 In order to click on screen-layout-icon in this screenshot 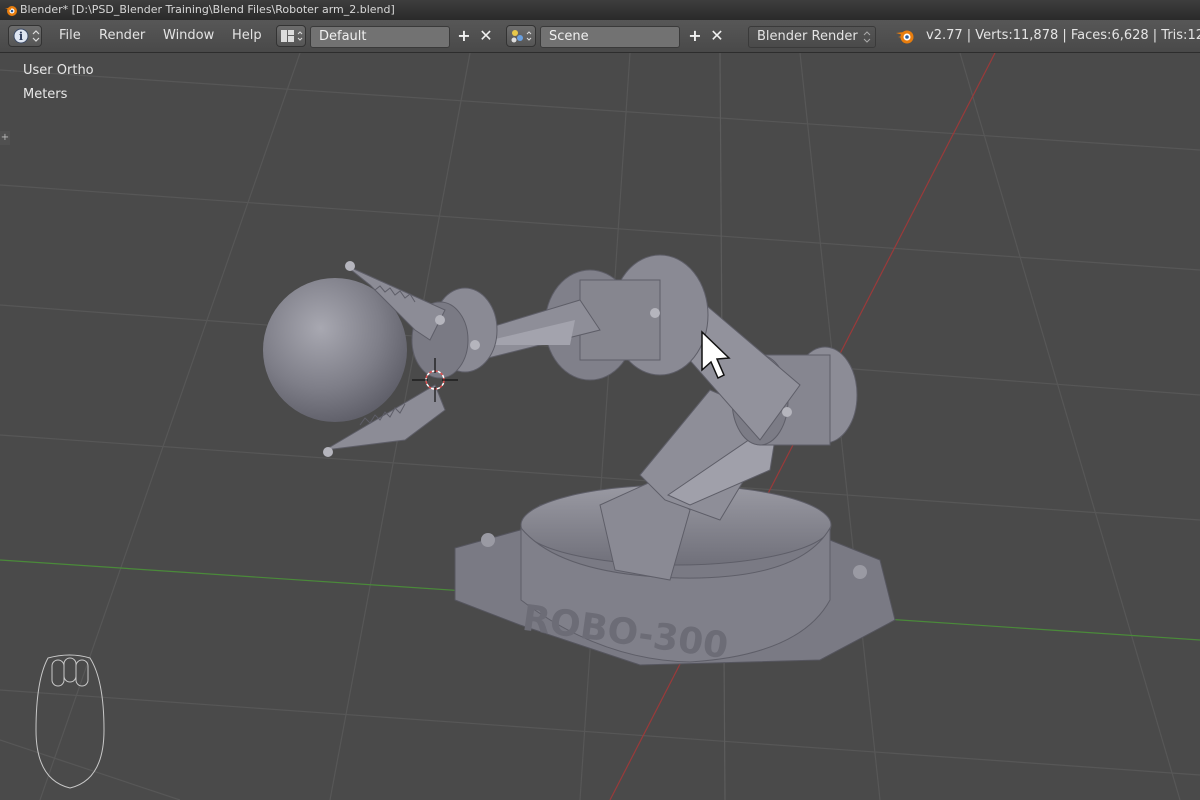, I will do `click(292, 36)`.